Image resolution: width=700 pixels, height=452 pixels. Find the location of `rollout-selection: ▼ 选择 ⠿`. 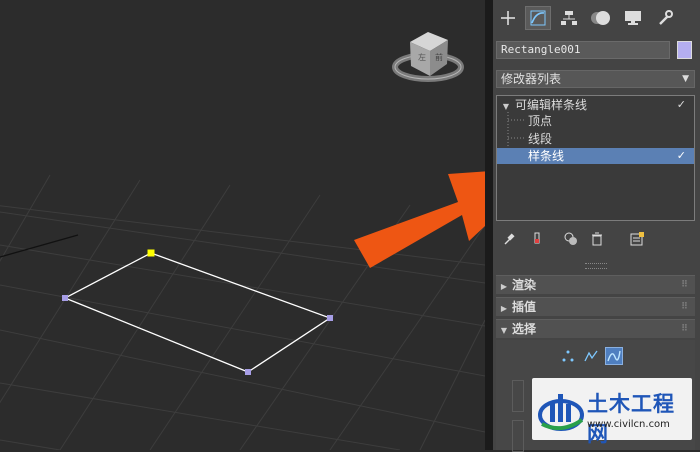

rollout-selection: ▼ 选择 ⠿ is located at coordinates (595, 328).